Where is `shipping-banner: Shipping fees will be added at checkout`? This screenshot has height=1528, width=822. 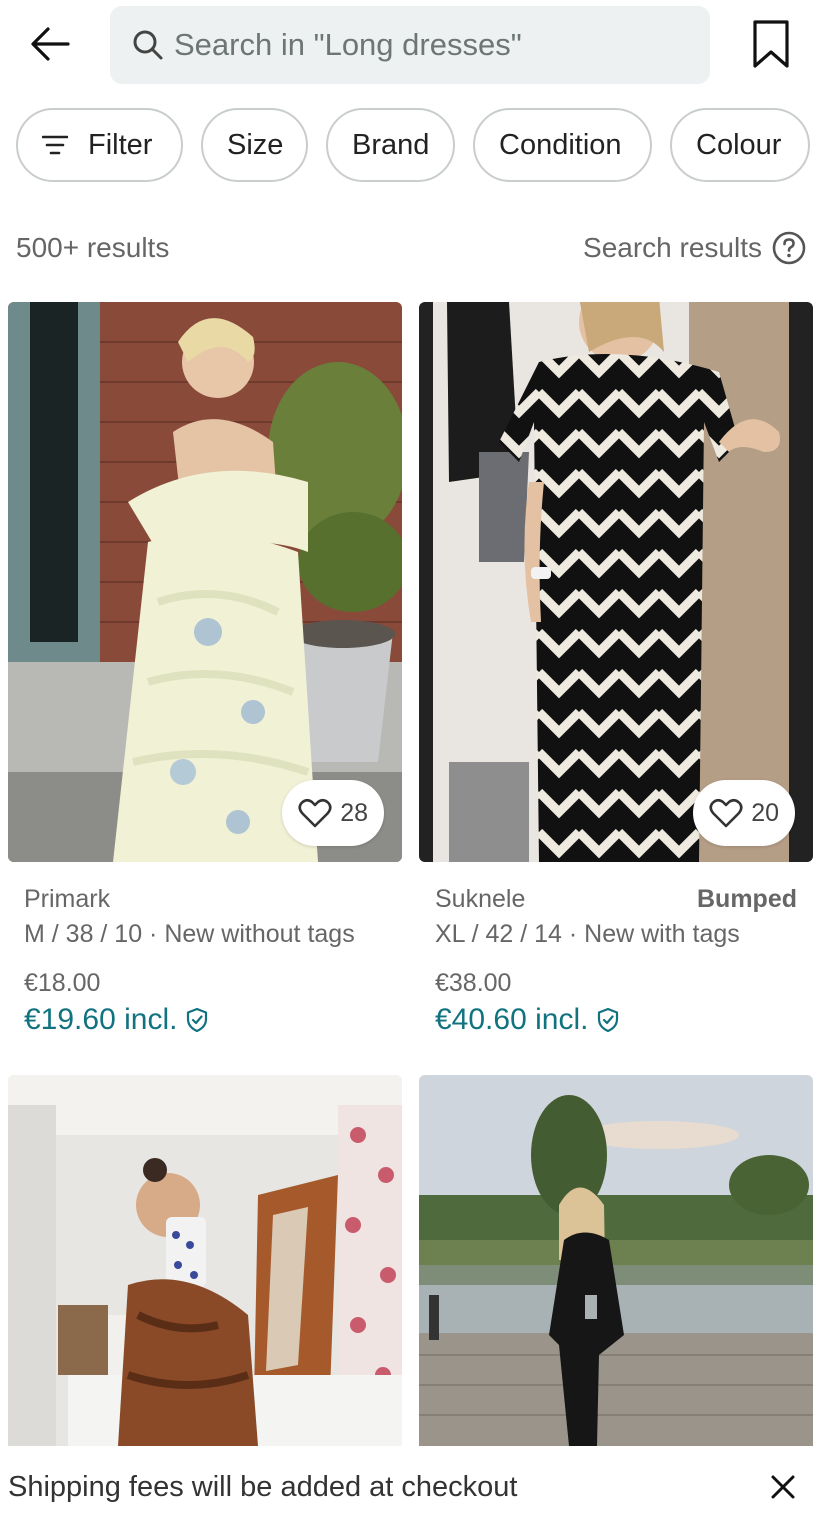
shipping-banner: Shipping fees will be added at checkout is located at coordinates (411, 1487).